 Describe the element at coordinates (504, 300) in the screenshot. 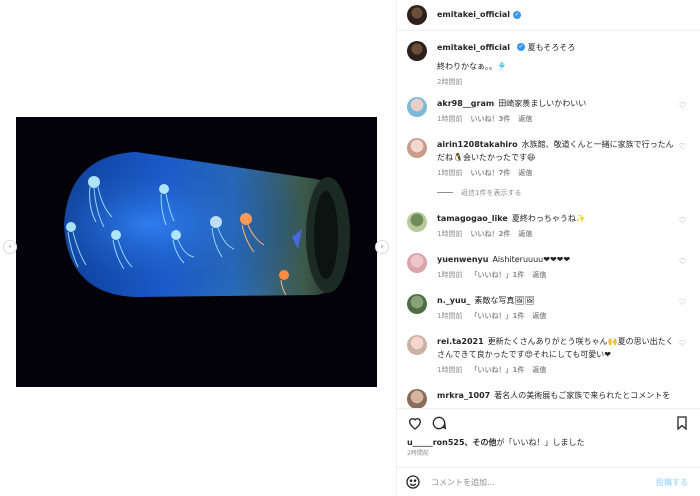

I see `comment-text: 素敵な写真🖼🖼` at that location.